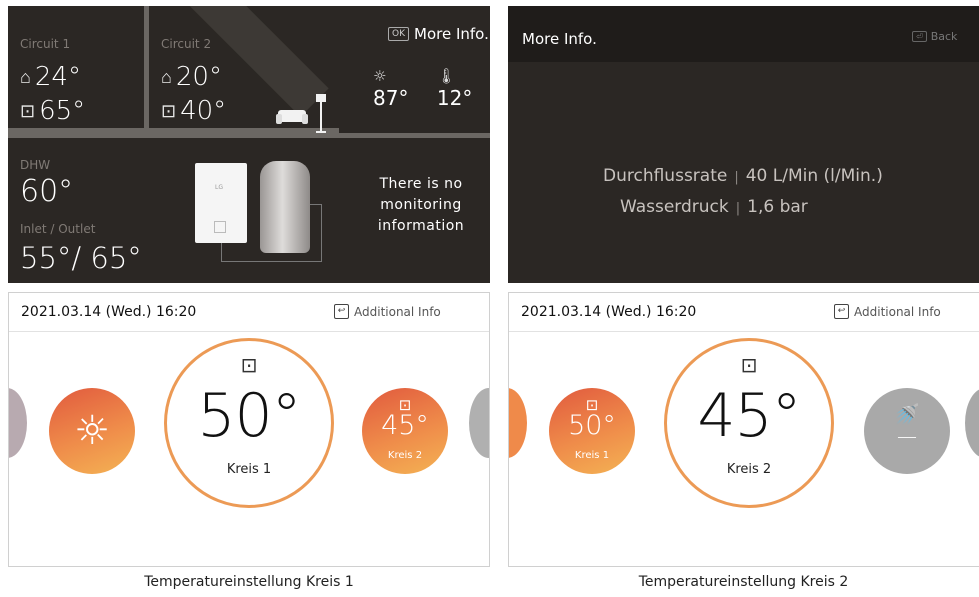 The height and width of the screenshot is (597, 979). I want to click on inlet-outlet-title: Inlet / Outlet, so click(58, 229).